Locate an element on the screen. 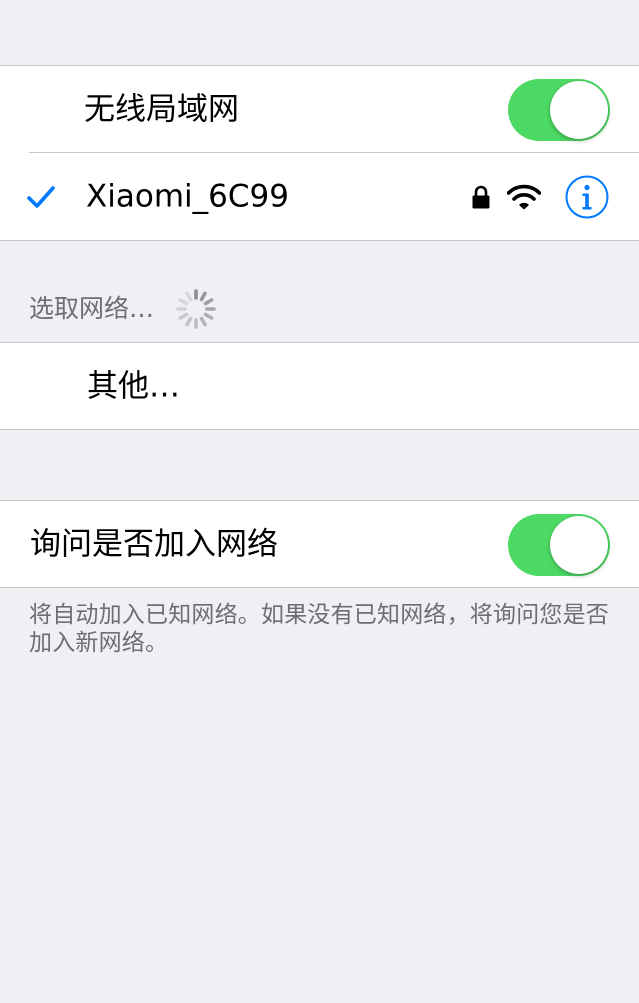 This screenshot has height=1003, width=639. ask-to-join-label: 询问是否加入网络 is located at coordinates (154, 544).